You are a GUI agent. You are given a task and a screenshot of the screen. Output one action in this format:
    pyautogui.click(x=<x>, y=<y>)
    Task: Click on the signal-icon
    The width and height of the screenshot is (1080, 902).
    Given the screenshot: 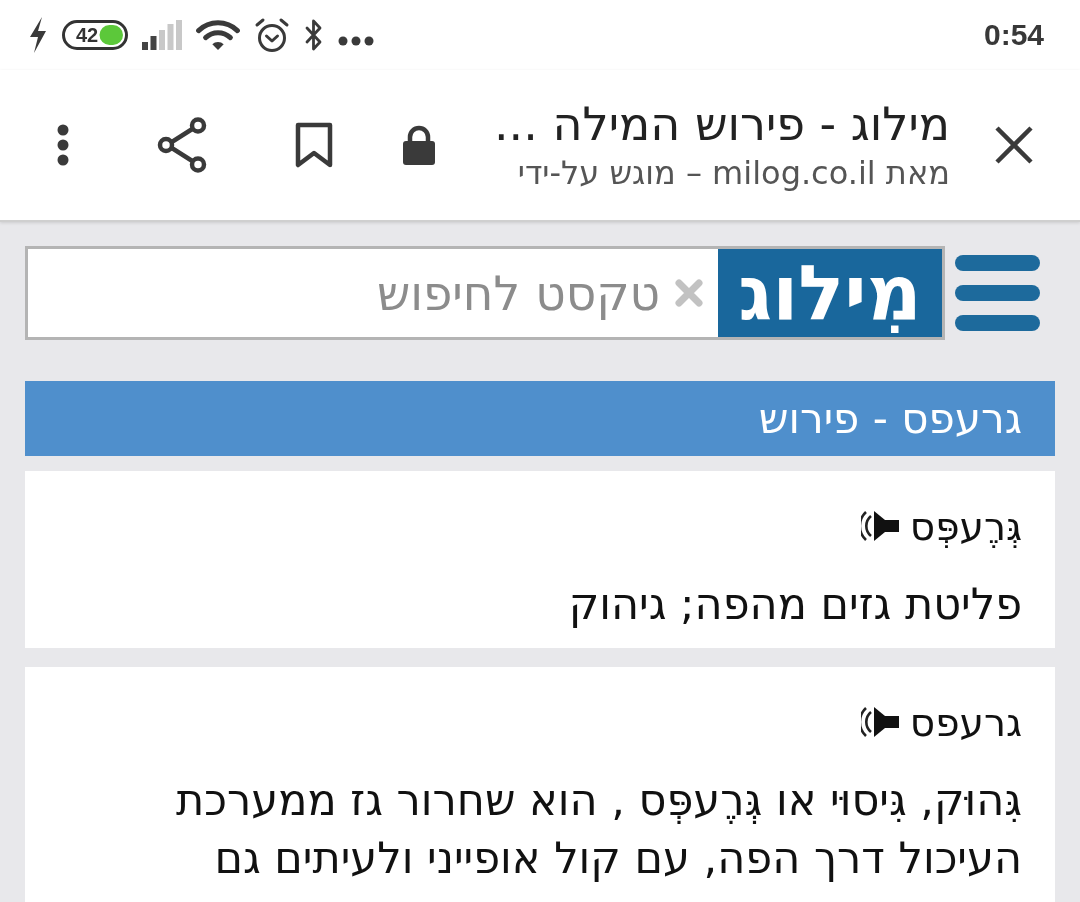 What is the action you would take?
    pyautogui.click(x=162, y=35)
    